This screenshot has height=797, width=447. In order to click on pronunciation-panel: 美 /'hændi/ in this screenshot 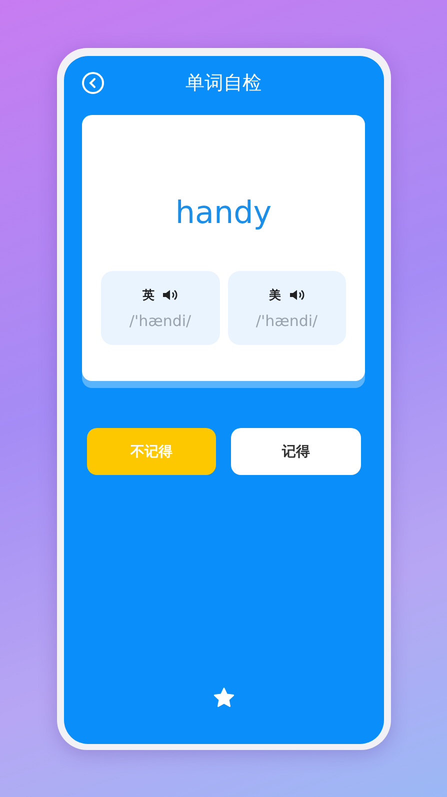, I will do `click(287, 308)`.